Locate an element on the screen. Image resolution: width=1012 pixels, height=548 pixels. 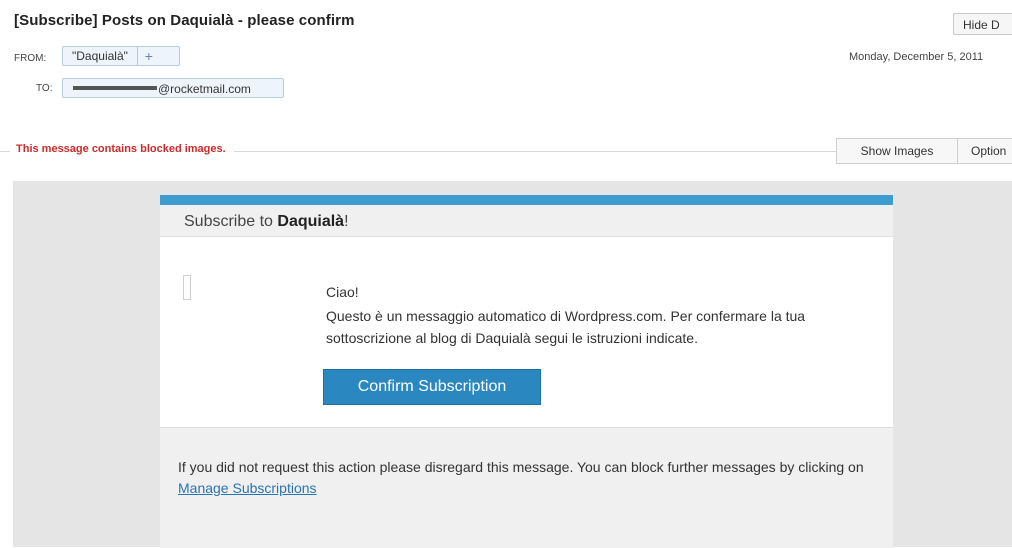
show-images-button: Show Images is located at coordinates (897, 151).